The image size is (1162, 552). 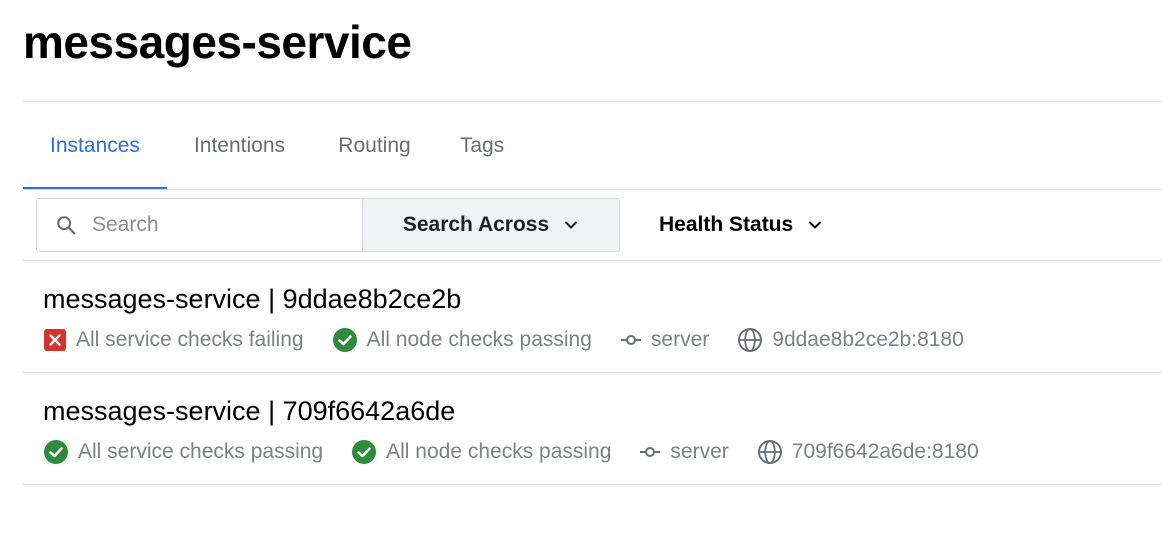 What do you see at coordinates (239, 146) in the screenshot?
I see `tab-intentions: Intentions` at bounding box center [239, 146].